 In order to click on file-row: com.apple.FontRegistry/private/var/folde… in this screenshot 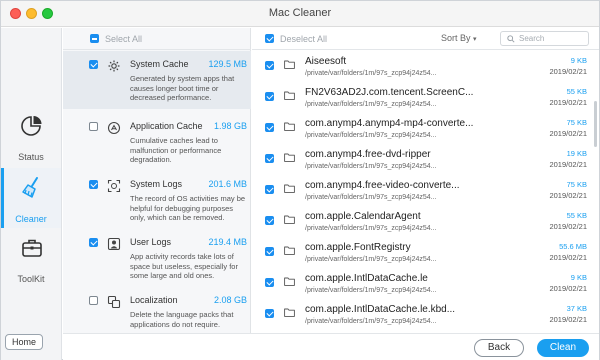, I will do `click(425, 252)`.